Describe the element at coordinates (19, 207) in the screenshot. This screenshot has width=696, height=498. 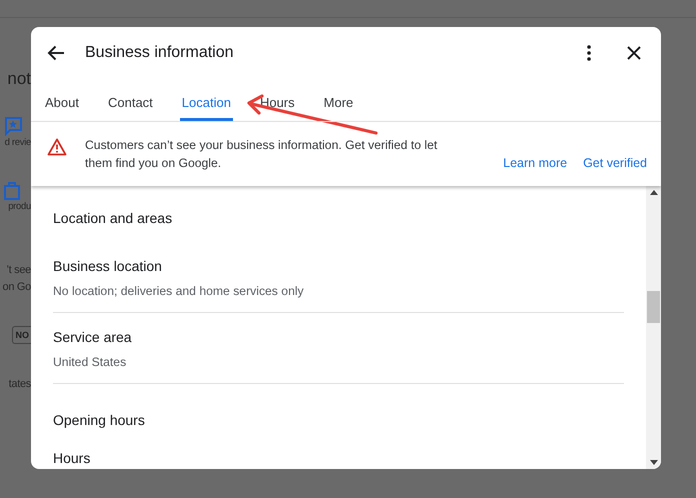
I see `product-text-fragment: produ` at that location.